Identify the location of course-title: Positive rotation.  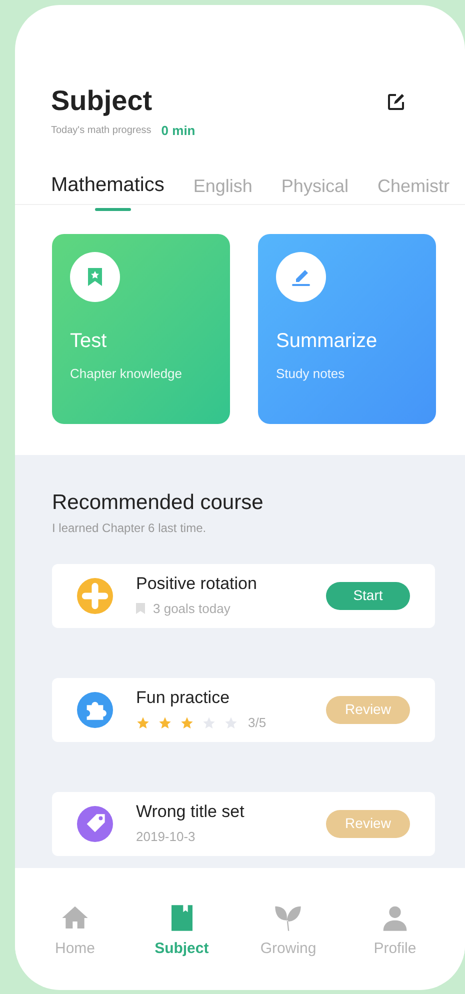
(197, 583).